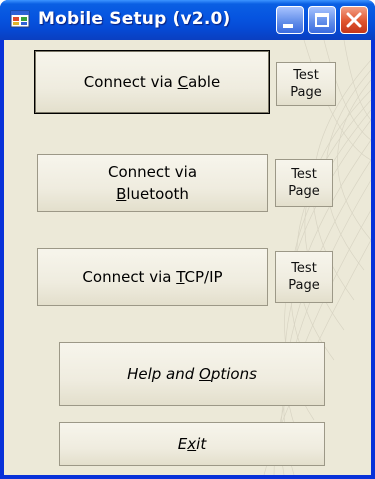  I want to click on connect-cable-label: Connect via Cable, so click(152, 82).